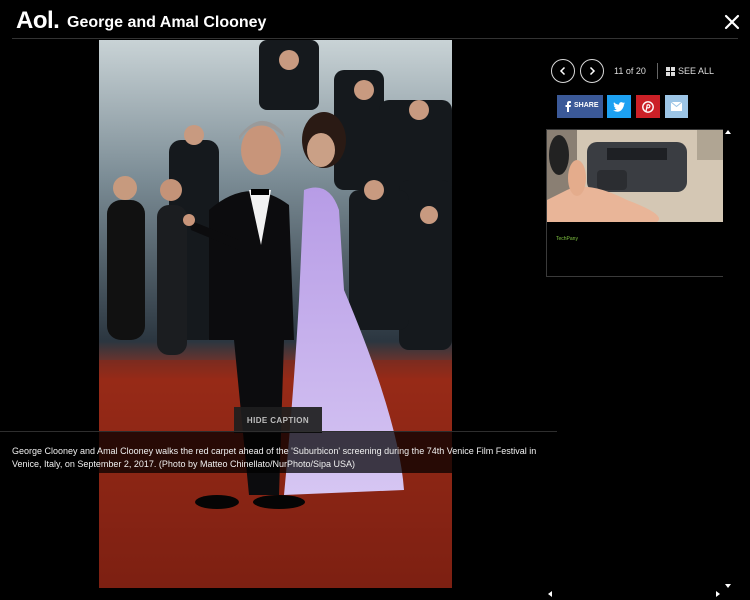 This screenshot has width=750, height=600. I want to click on pinterest-share-button, so click(648, 106).